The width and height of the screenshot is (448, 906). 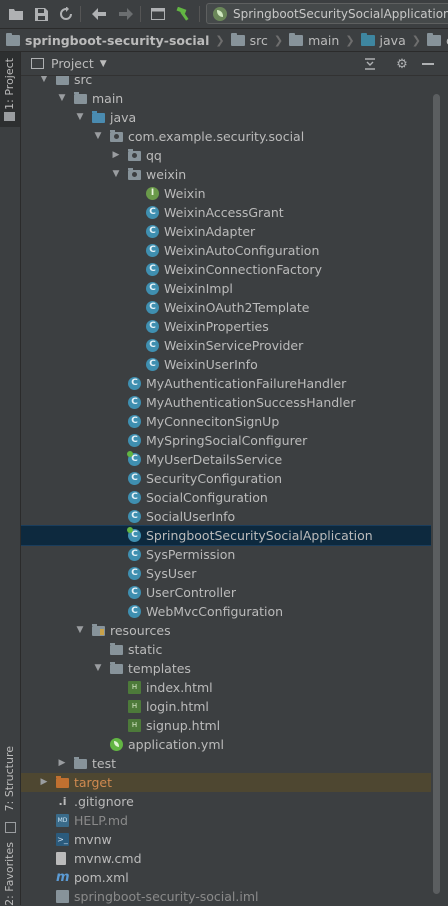 What do you see at coordinates (226, 174) in the screenshot?
I see `tree-row: ▼ weixin` at bounding box center [226, 174].